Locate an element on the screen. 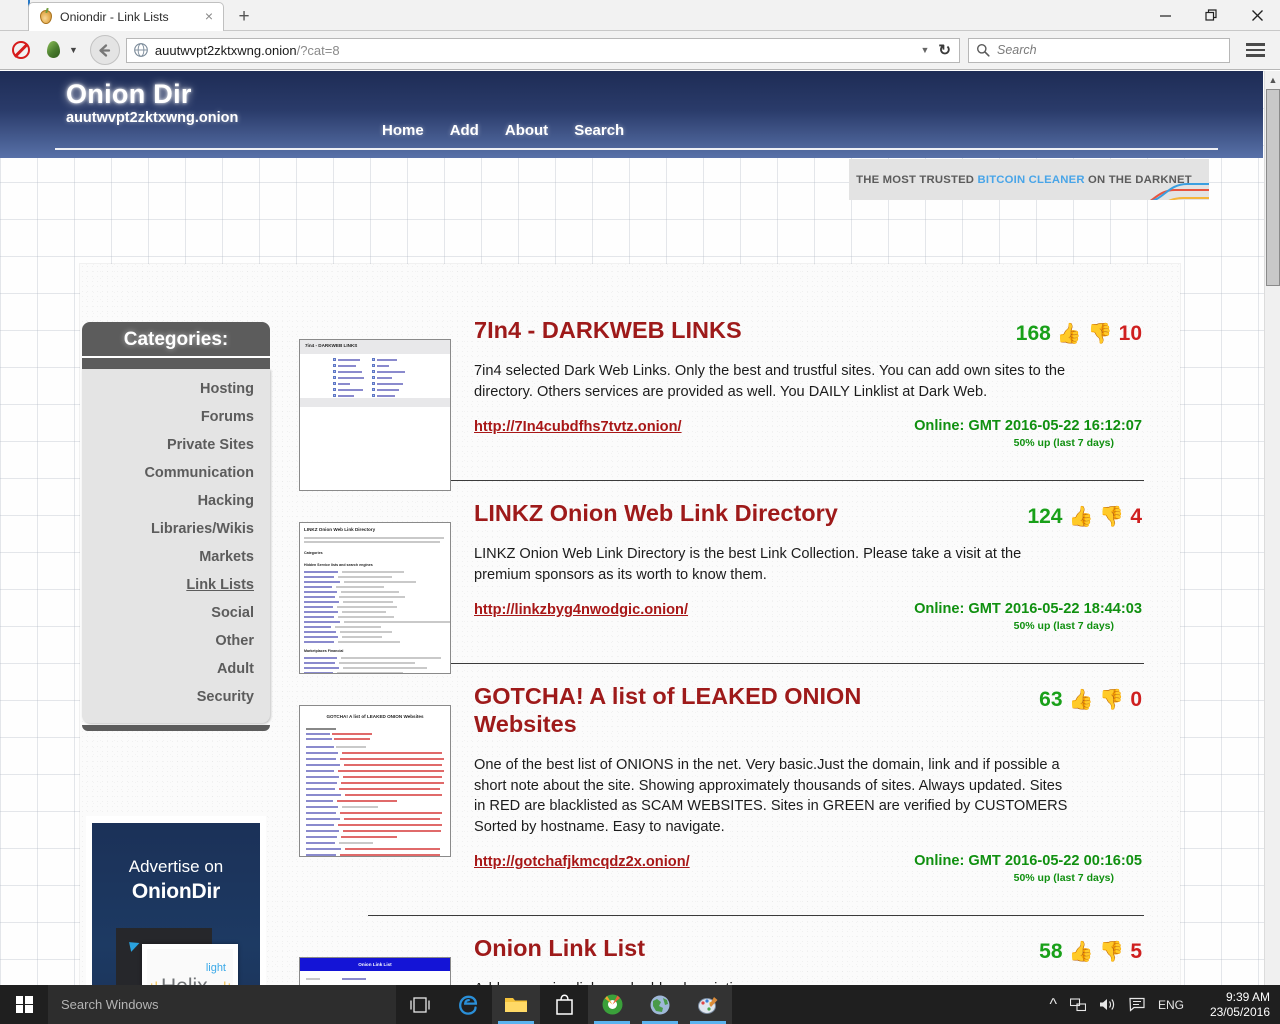 The height and width of the screenshot is (1024, 1280). vote-counter: 124 👍 👎 4 is located at coordinates (1084, 517).